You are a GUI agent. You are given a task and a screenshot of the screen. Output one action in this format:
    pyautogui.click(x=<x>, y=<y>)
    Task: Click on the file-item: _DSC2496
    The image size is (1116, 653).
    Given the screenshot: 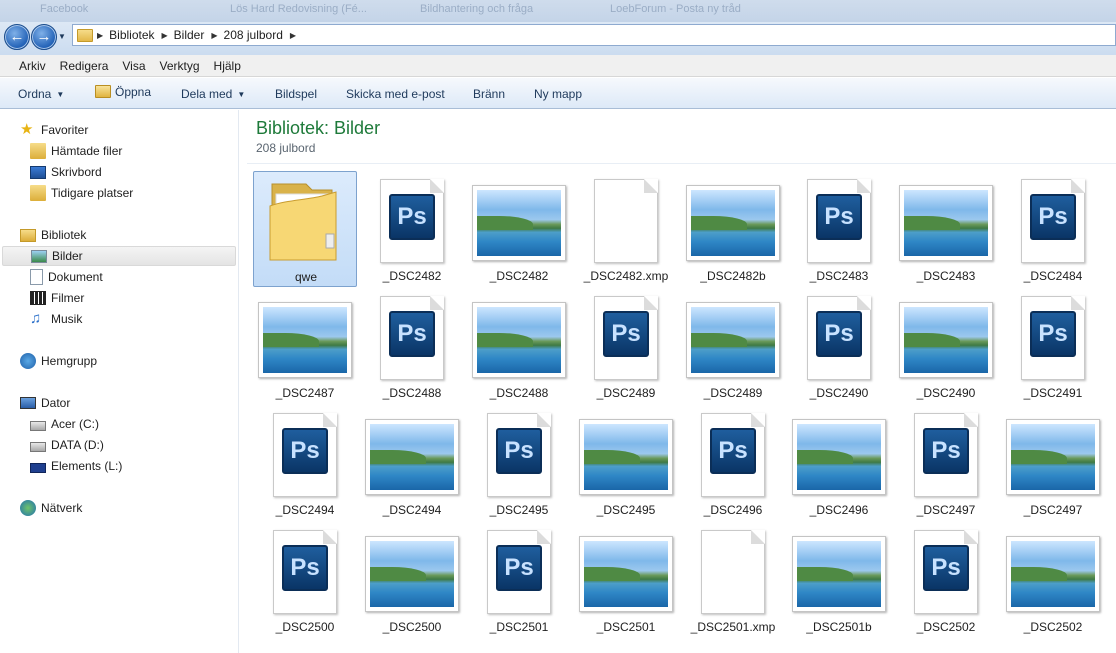 What is the action you would take?
    pyautogui.click(x=839, y=463)
    